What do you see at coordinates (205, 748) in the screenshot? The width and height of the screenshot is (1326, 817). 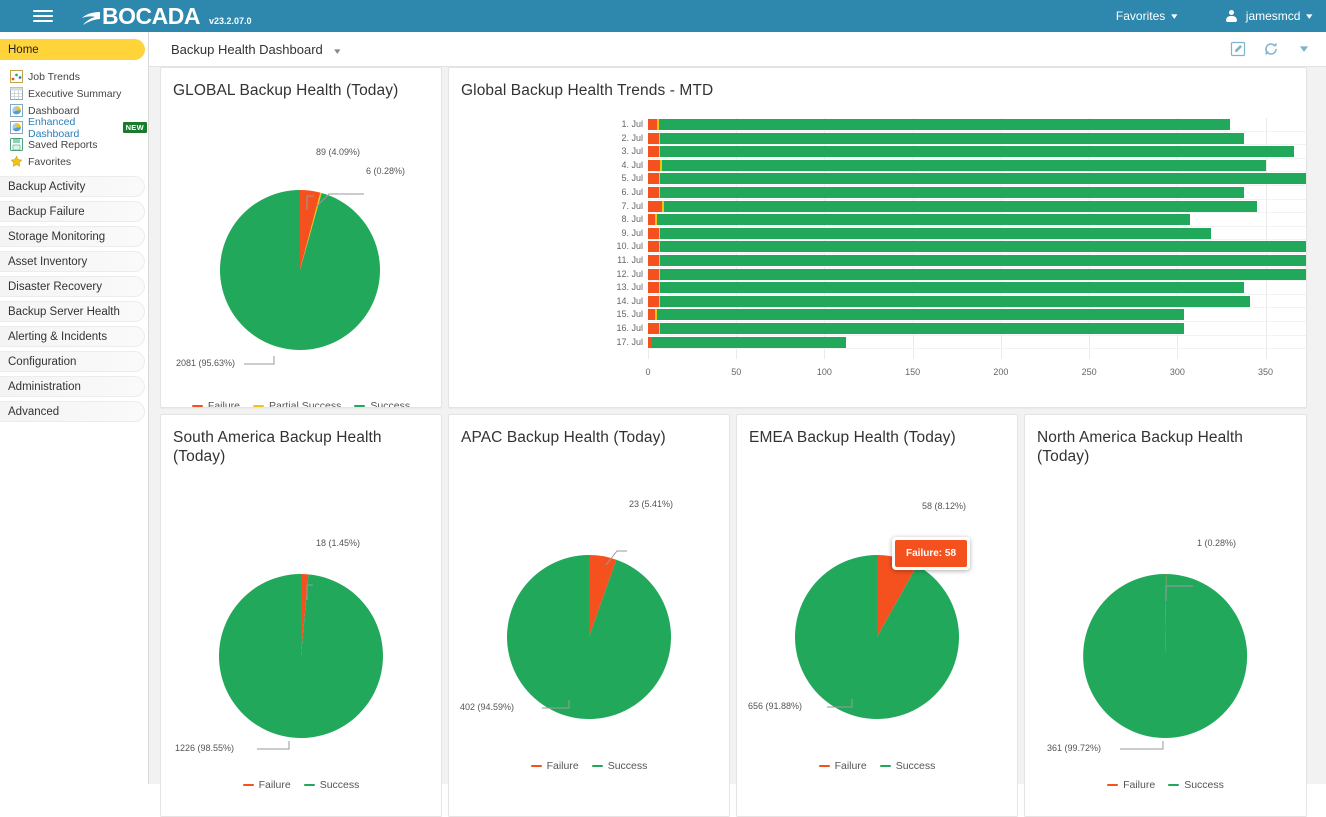 I see `pie-label: 1226 (98.55%)` at bounding box center [205, 748].